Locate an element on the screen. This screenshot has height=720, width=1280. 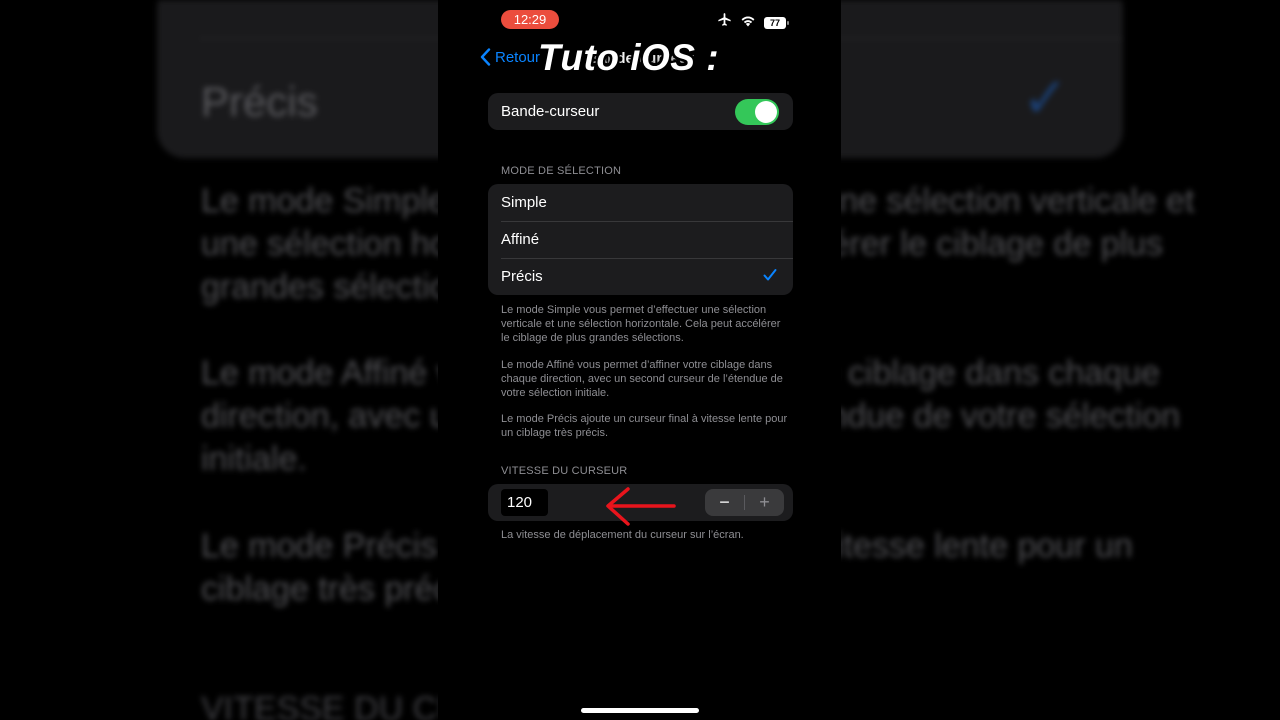
selection-mode-list: Simple Affiné Précis is located at coordinates (640, 239).